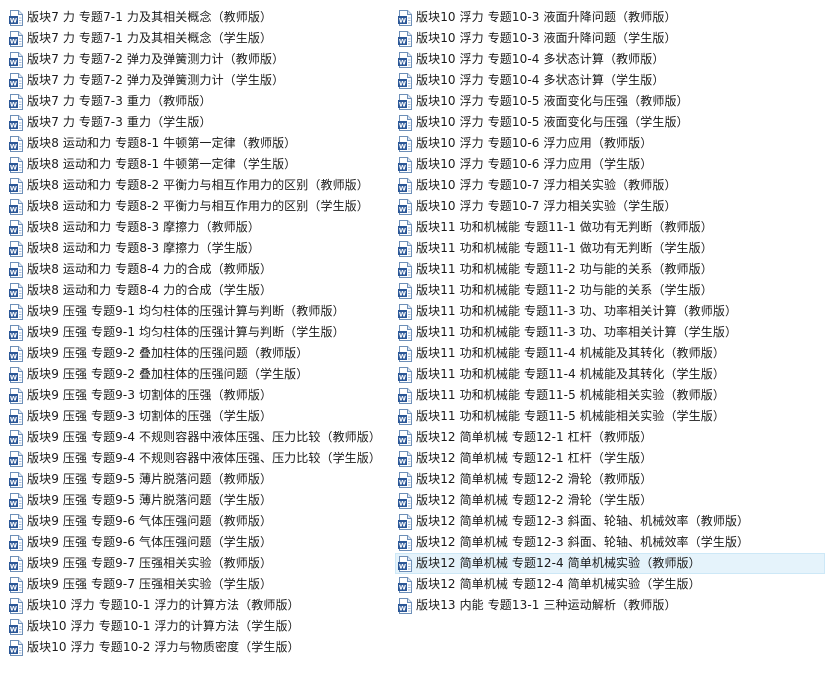 Image resolution: width=830 pixels, height=674 pixels. What do you see at coordinates (168, 374) in the screenshot?
I see `file-name: 版块9 压强 专题9-2 叠加柱体的压强问题（学生版）` at bounding box center [168, 374].